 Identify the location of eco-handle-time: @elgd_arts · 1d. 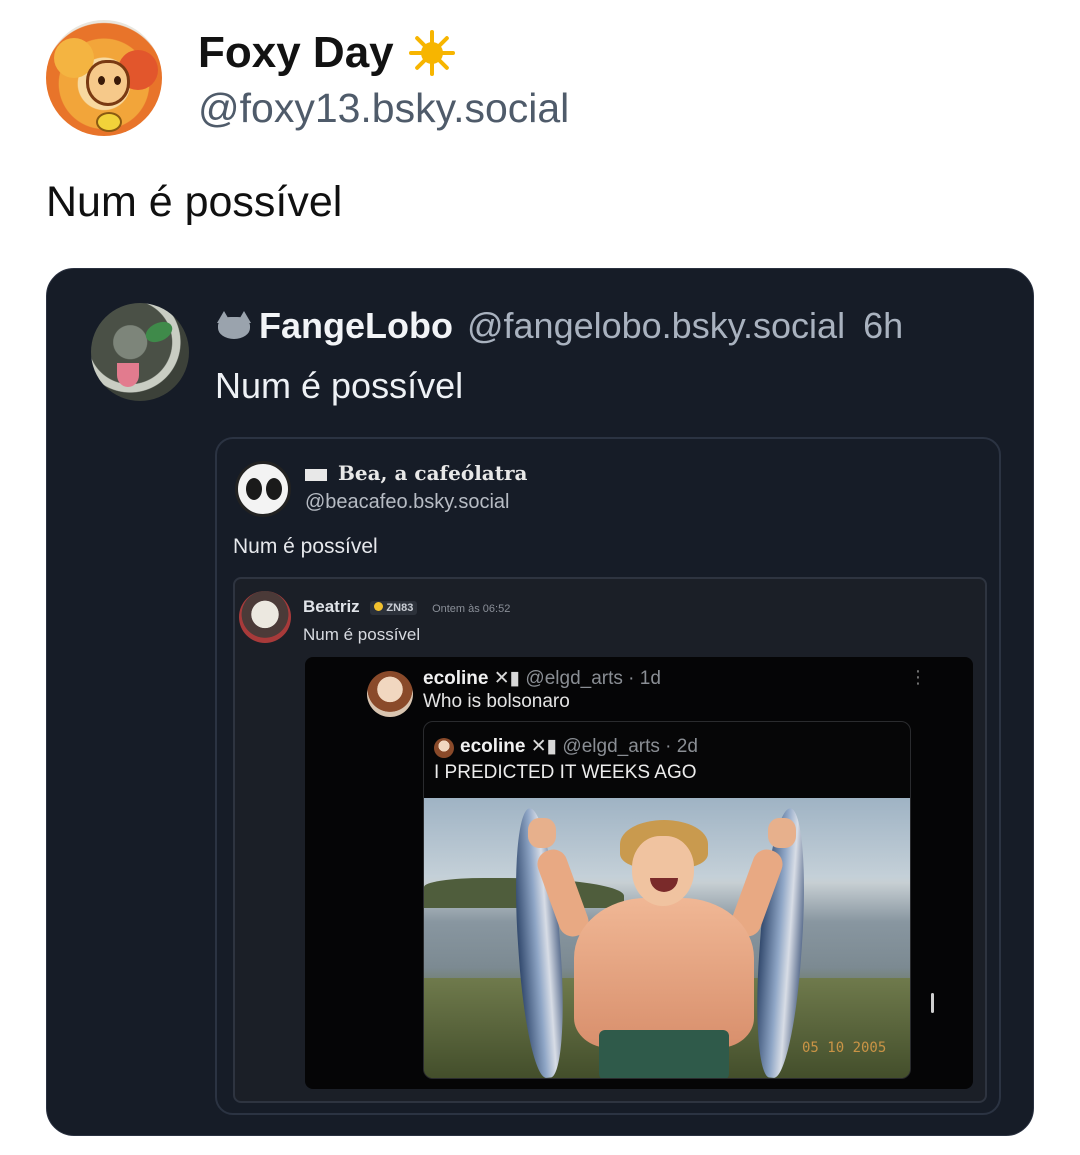
(593, 678).